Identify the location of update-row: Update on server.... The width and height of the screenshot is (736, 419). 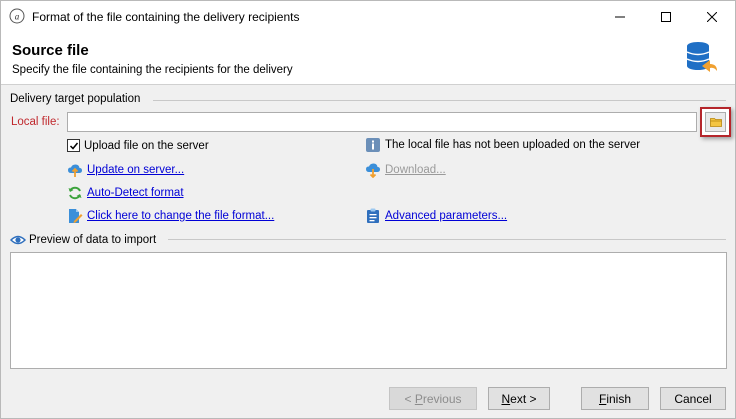
(125, 170).